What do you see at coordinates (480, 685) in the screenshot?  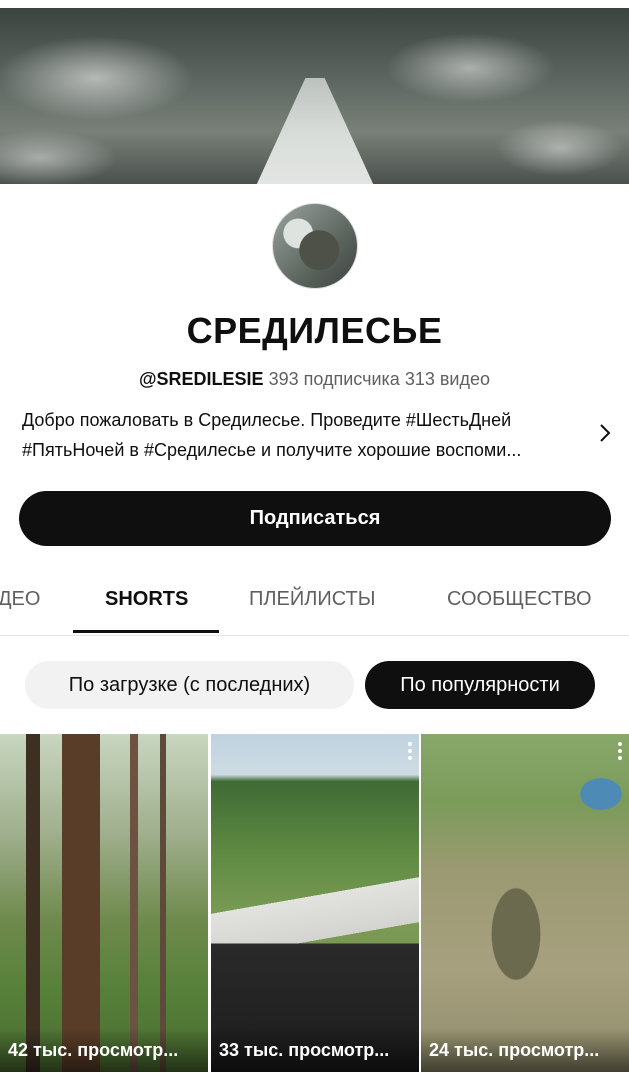 I see `sort-chip-popular: По популярности` at bounding box center [480, 685].